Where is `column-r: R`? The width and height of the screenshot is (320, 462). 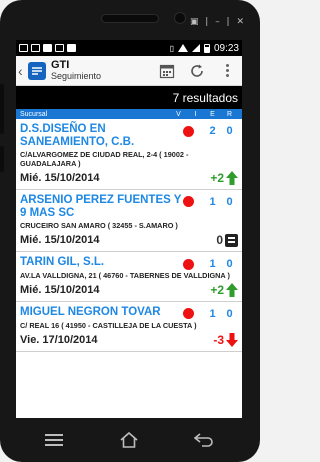 column-r: R is located at coordinates (229, 114).